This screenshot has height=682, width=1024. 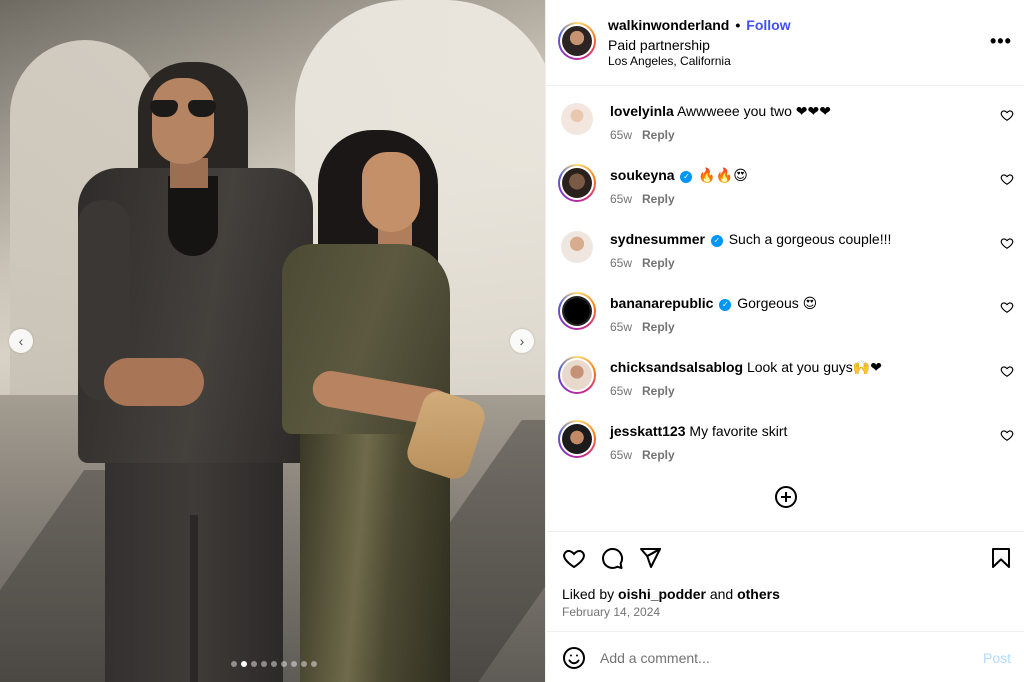 What do you see at coordinates (154, 382) in the screenshot?
I see `man-hands` at bounding box center [154, 382].